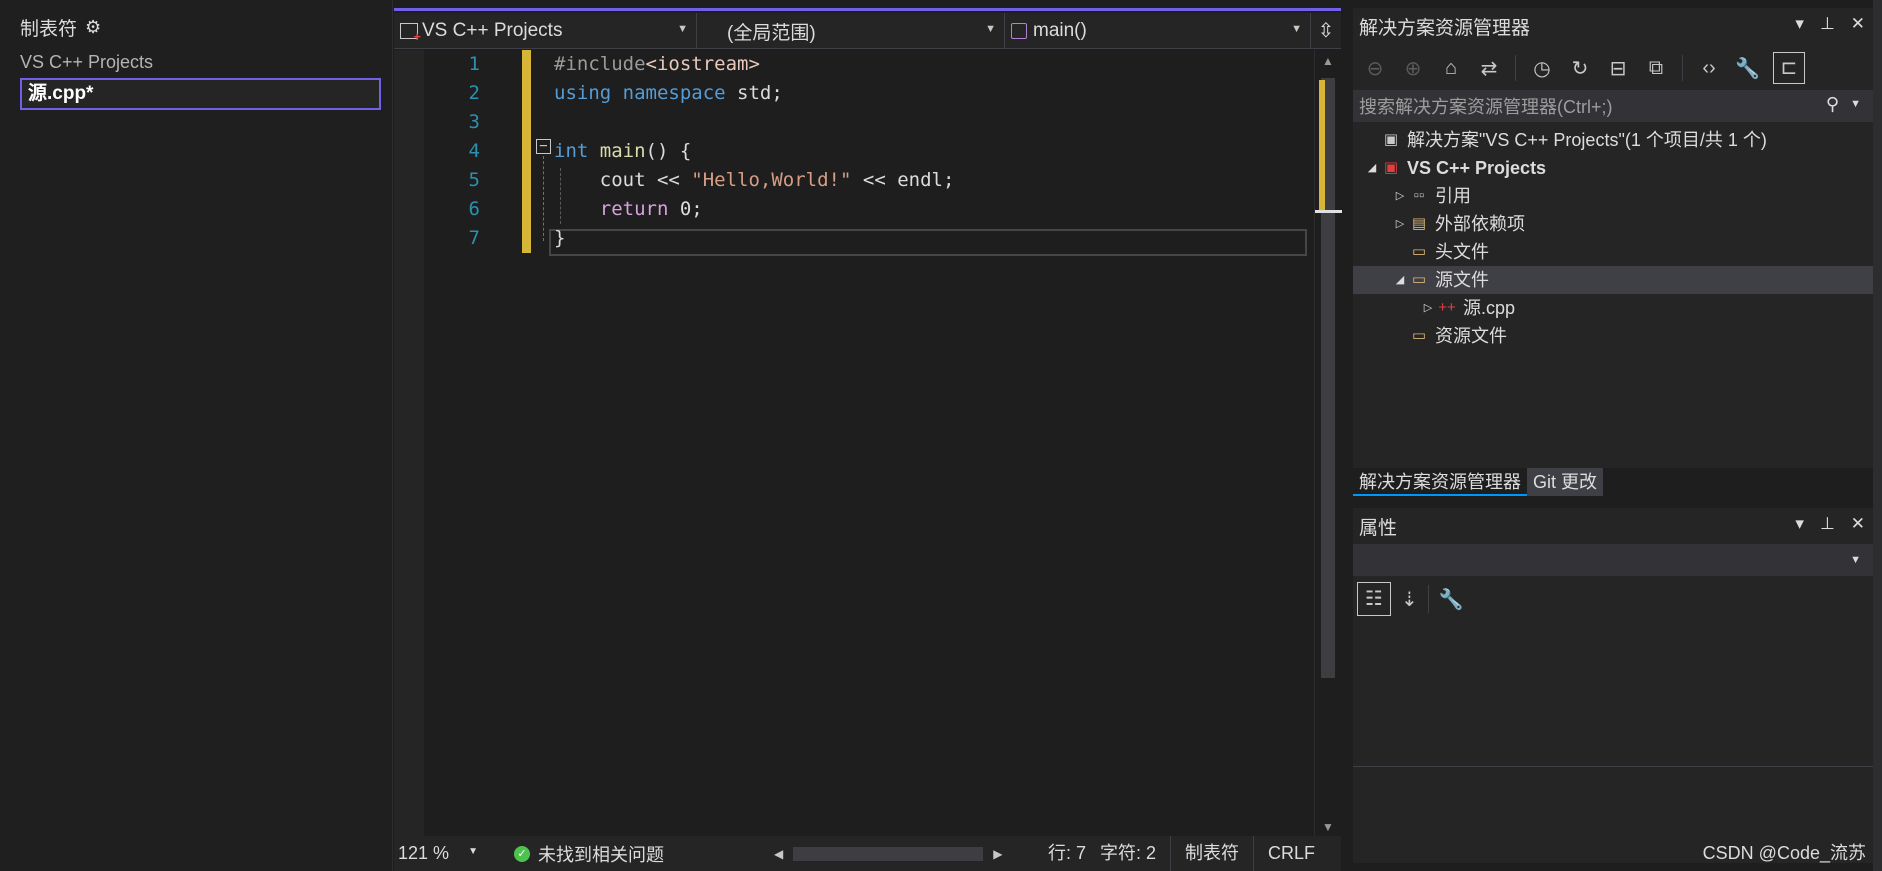 The height and width of the screenshot is (871, 1882). I want to click on code-line: int main() {, so click(934, 151).